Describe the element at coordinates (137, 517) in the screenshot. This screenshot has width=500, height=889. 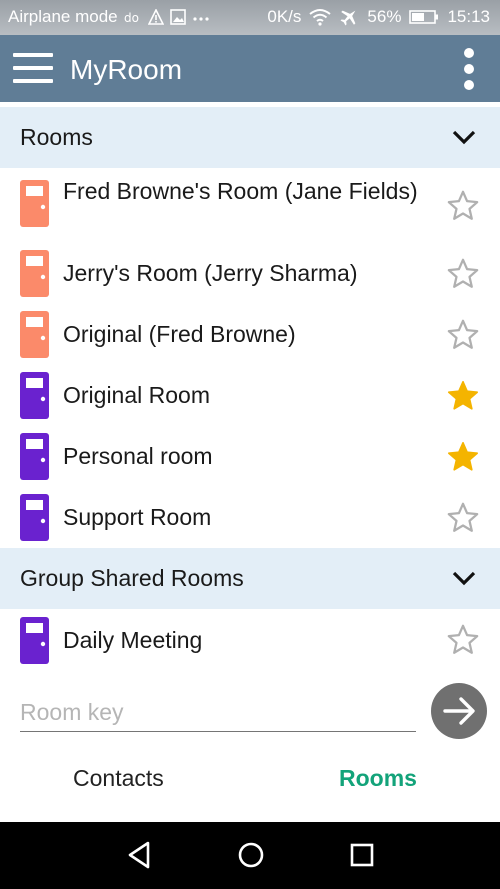
I see `room-name: Support Room` at that location.